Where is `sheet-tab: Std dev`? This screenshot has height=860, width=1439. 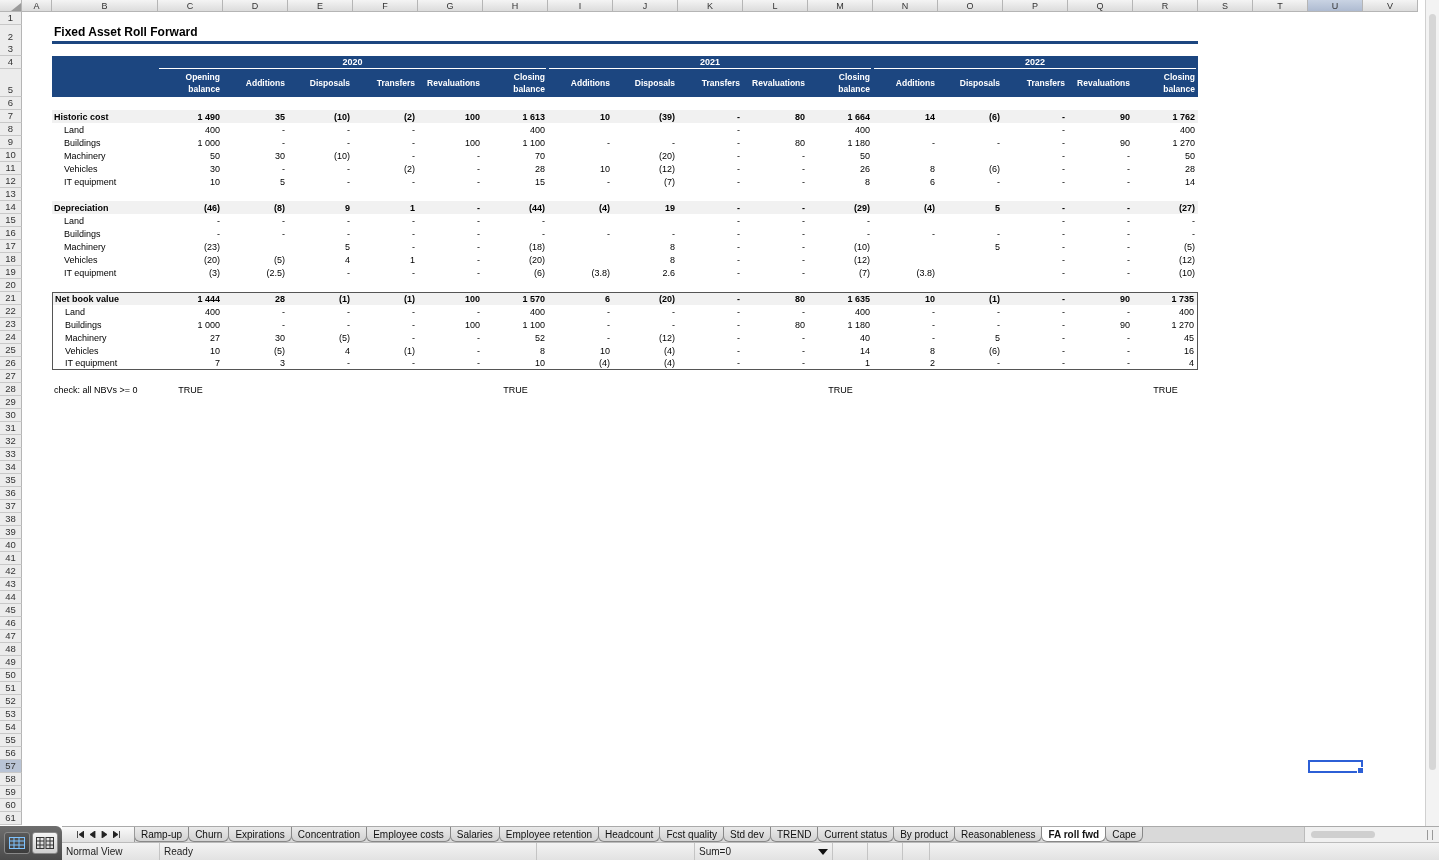
sheet-tab: Std dev is located at coordinates (747, 834).